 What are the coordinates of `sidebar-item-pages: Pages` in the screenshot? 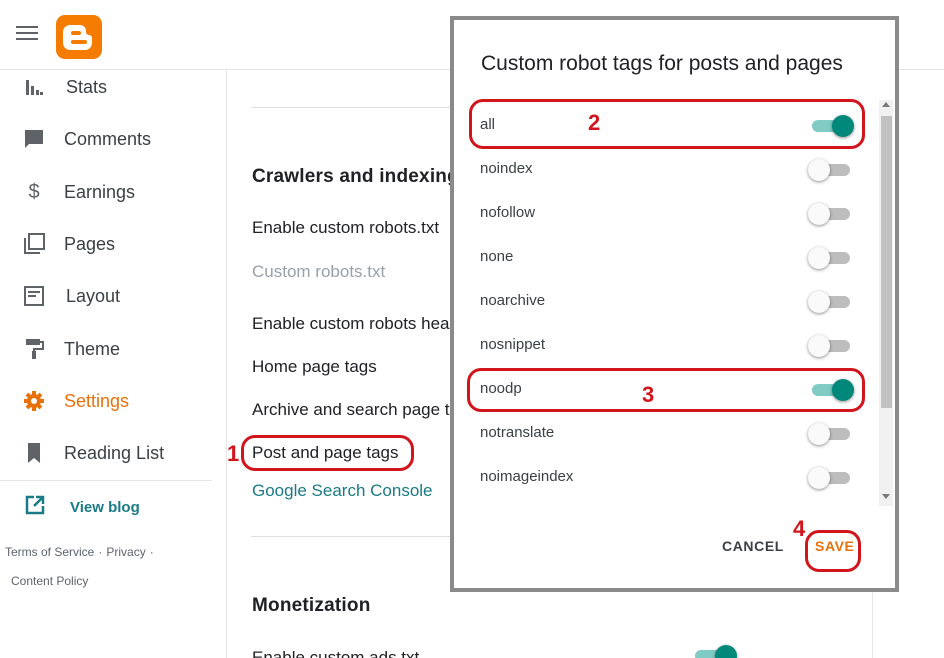 It's located at (106, 244).